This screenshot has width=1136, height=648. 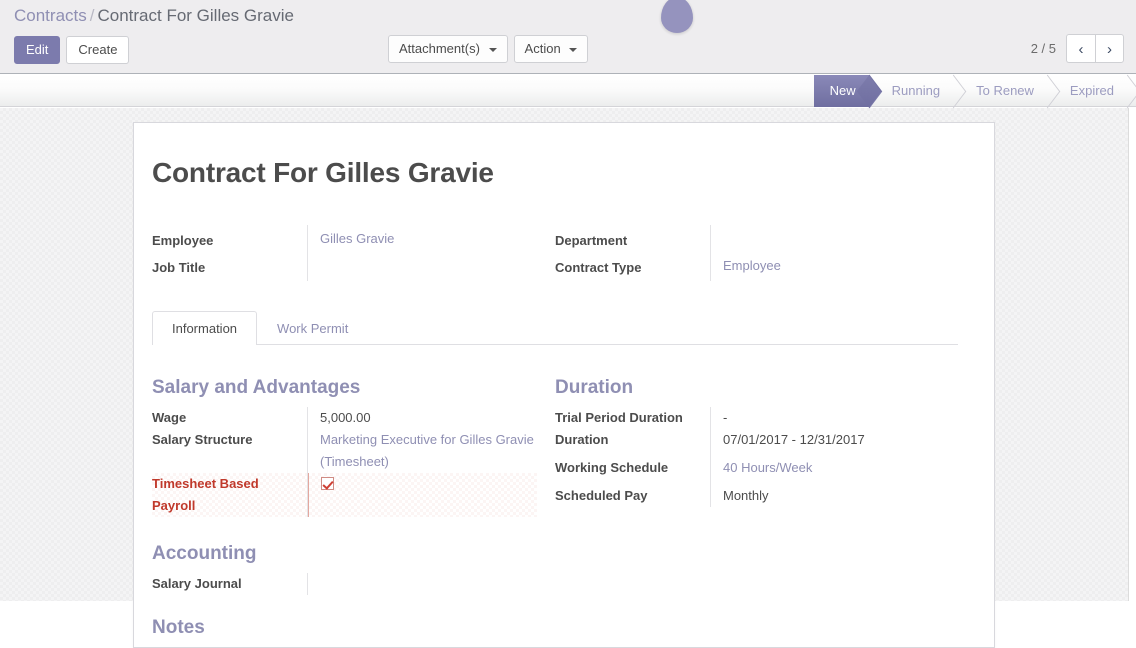 I want to click on action-label: Action, so click(x=543, y=48).